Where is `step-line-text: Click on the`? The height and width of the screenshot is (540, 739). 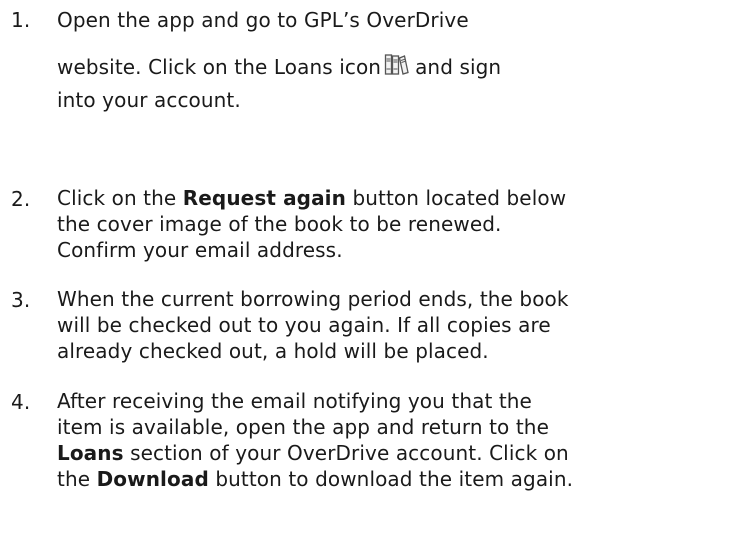 step-line-text: Click on the is located at coordinates (120, 198).